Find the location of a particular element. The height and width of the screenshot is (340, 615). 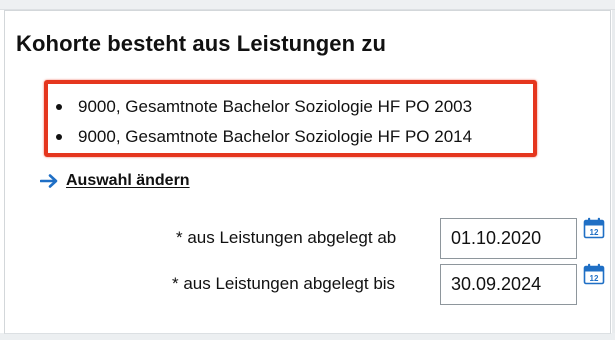

from-date-label: * aus Leistungen abgelegt ab is located at coordinates (286, 237).